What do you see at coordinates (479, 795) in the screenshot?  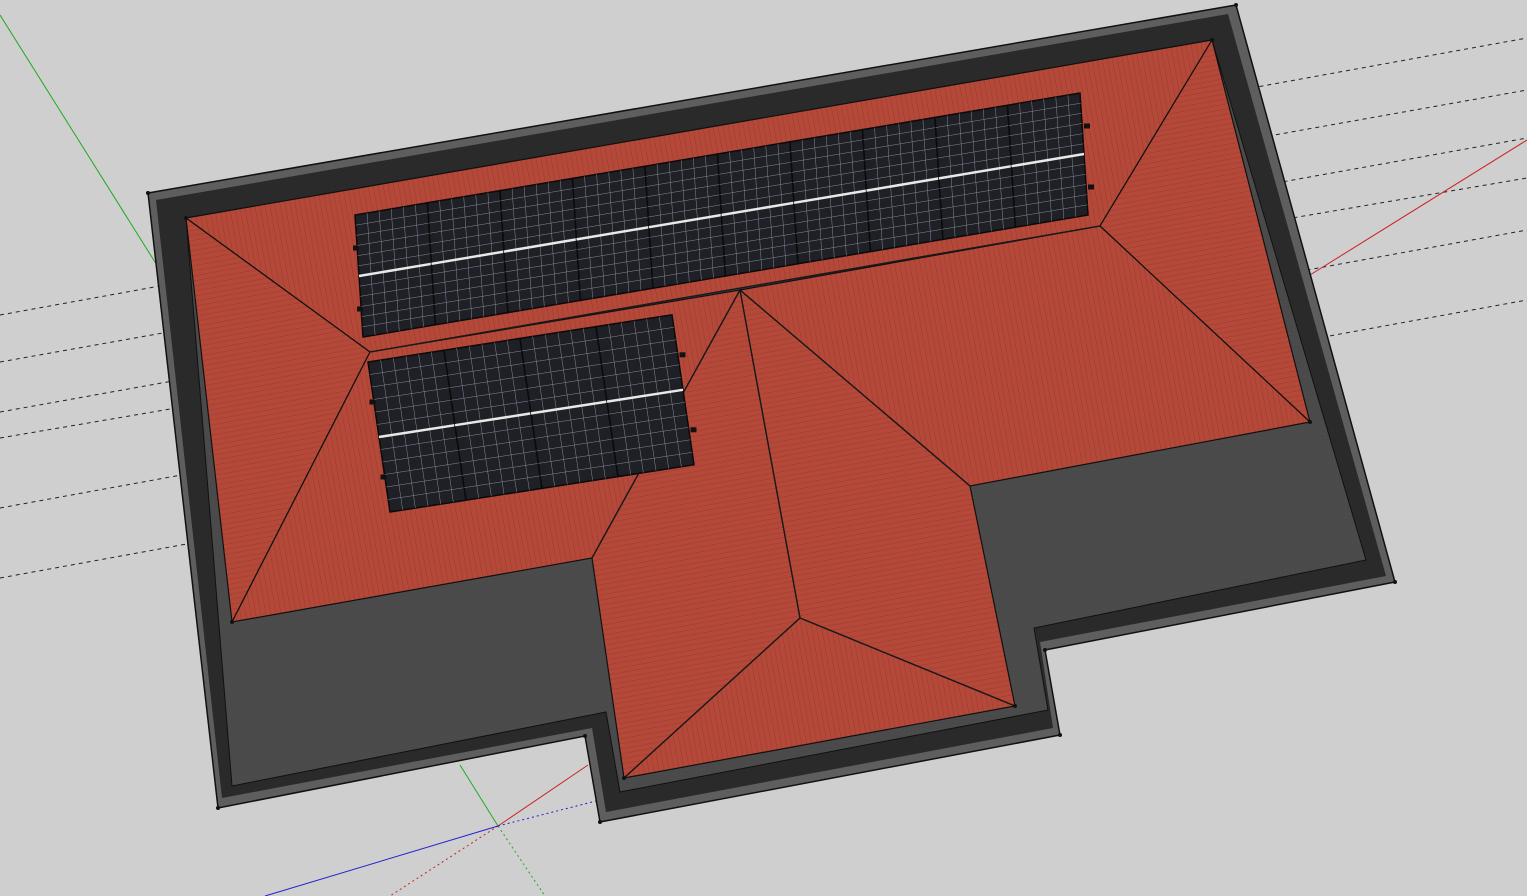 I see `green-axis-lower` at bounding box center [479, 795].